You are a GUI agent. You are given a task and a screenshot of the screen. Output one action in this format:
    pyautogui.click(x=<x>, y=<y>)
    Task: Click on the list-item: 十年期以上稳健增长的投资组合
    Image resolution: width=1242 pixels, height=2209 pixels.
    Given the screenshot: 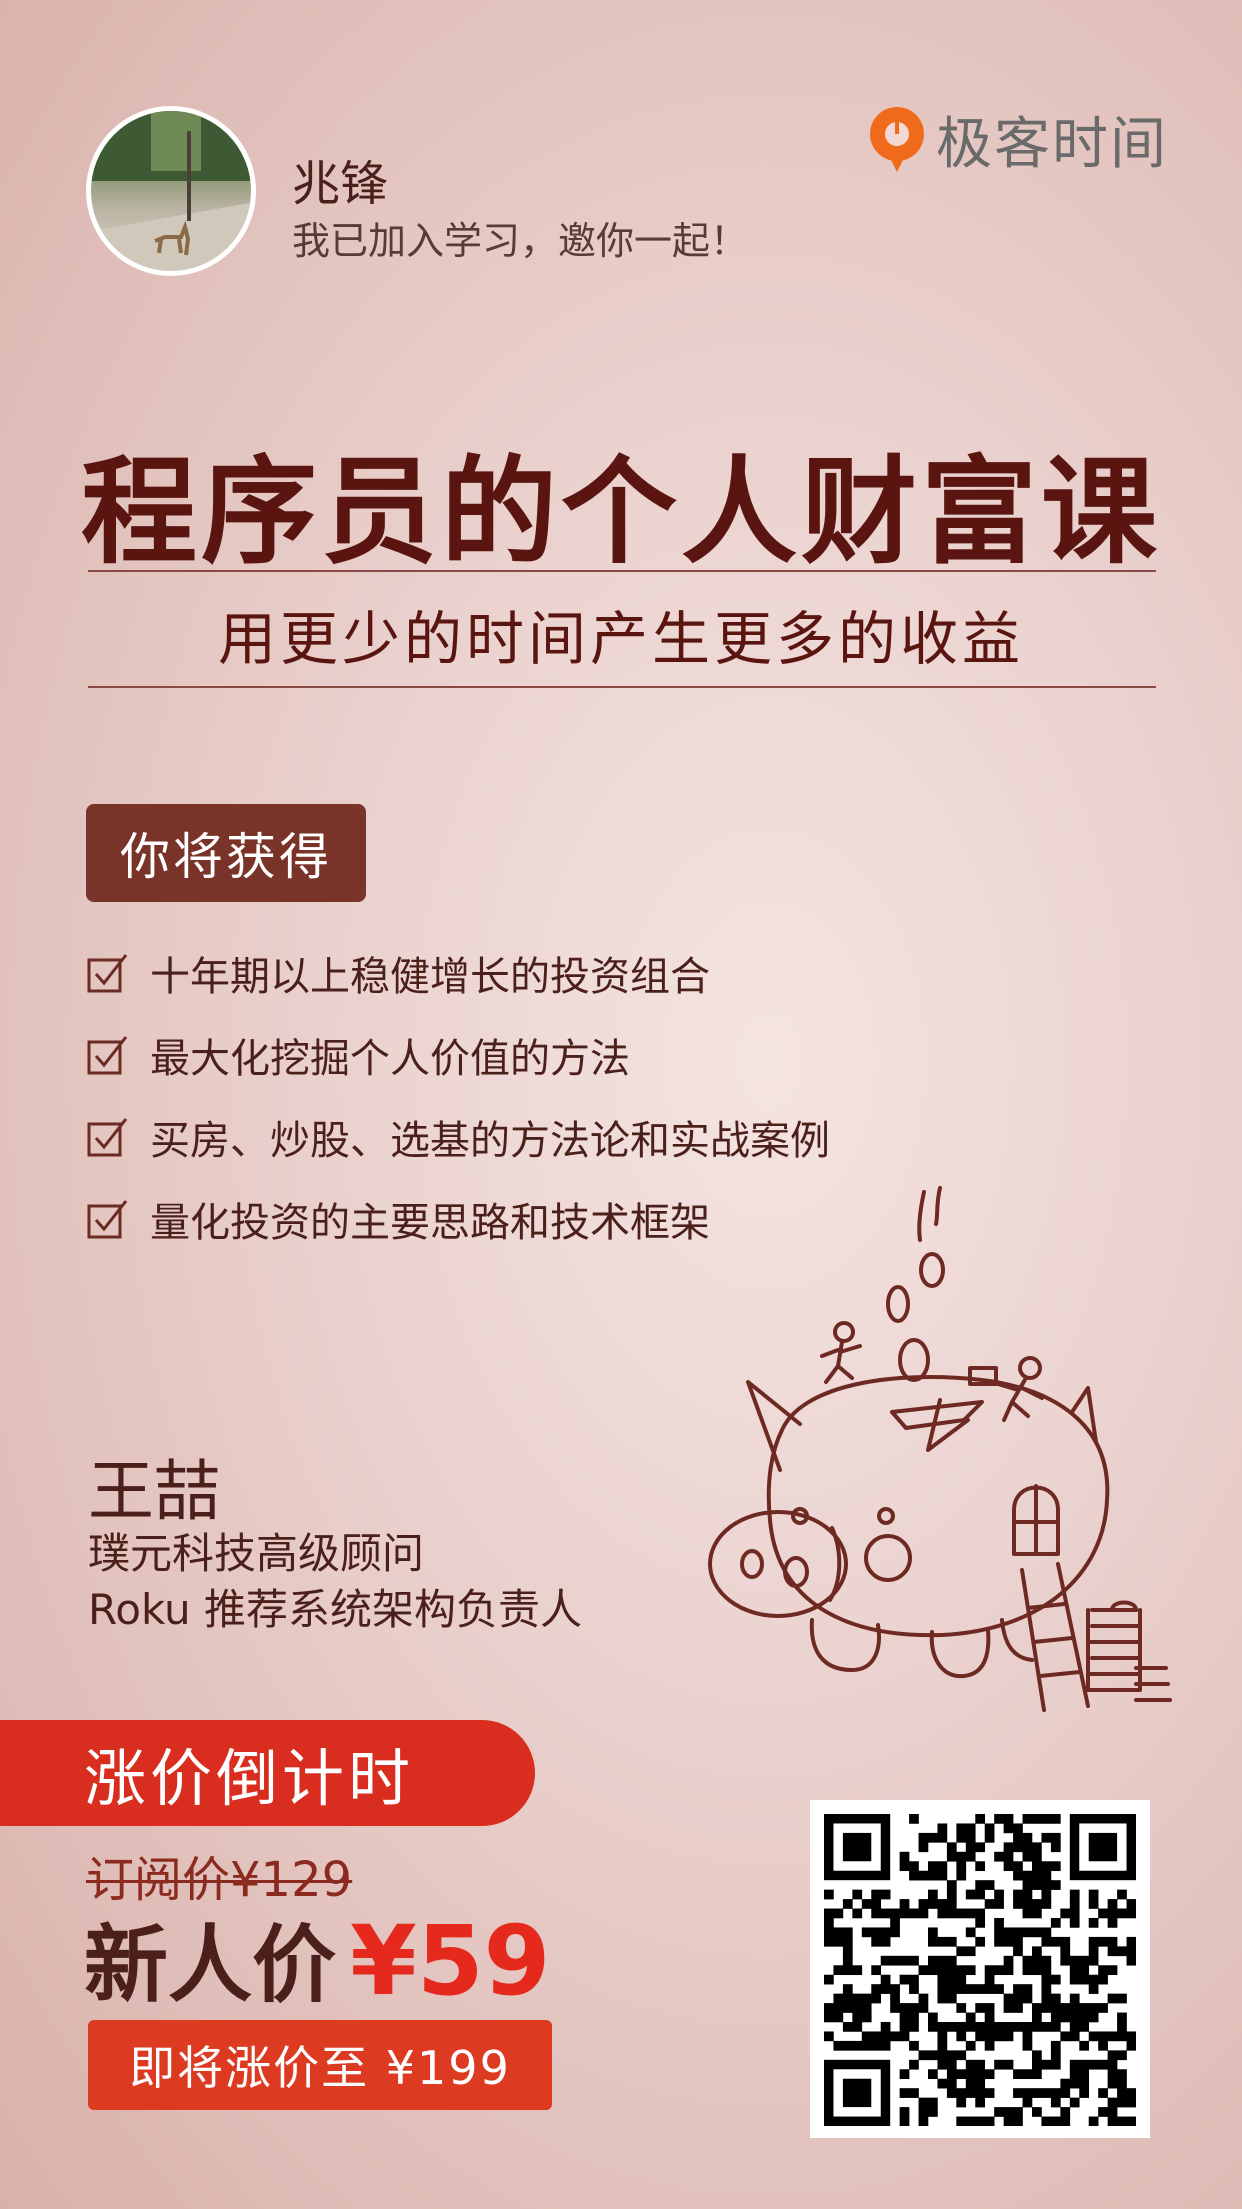 What is the action you would take?
    pyautogui.click(x=458, y=973)
    